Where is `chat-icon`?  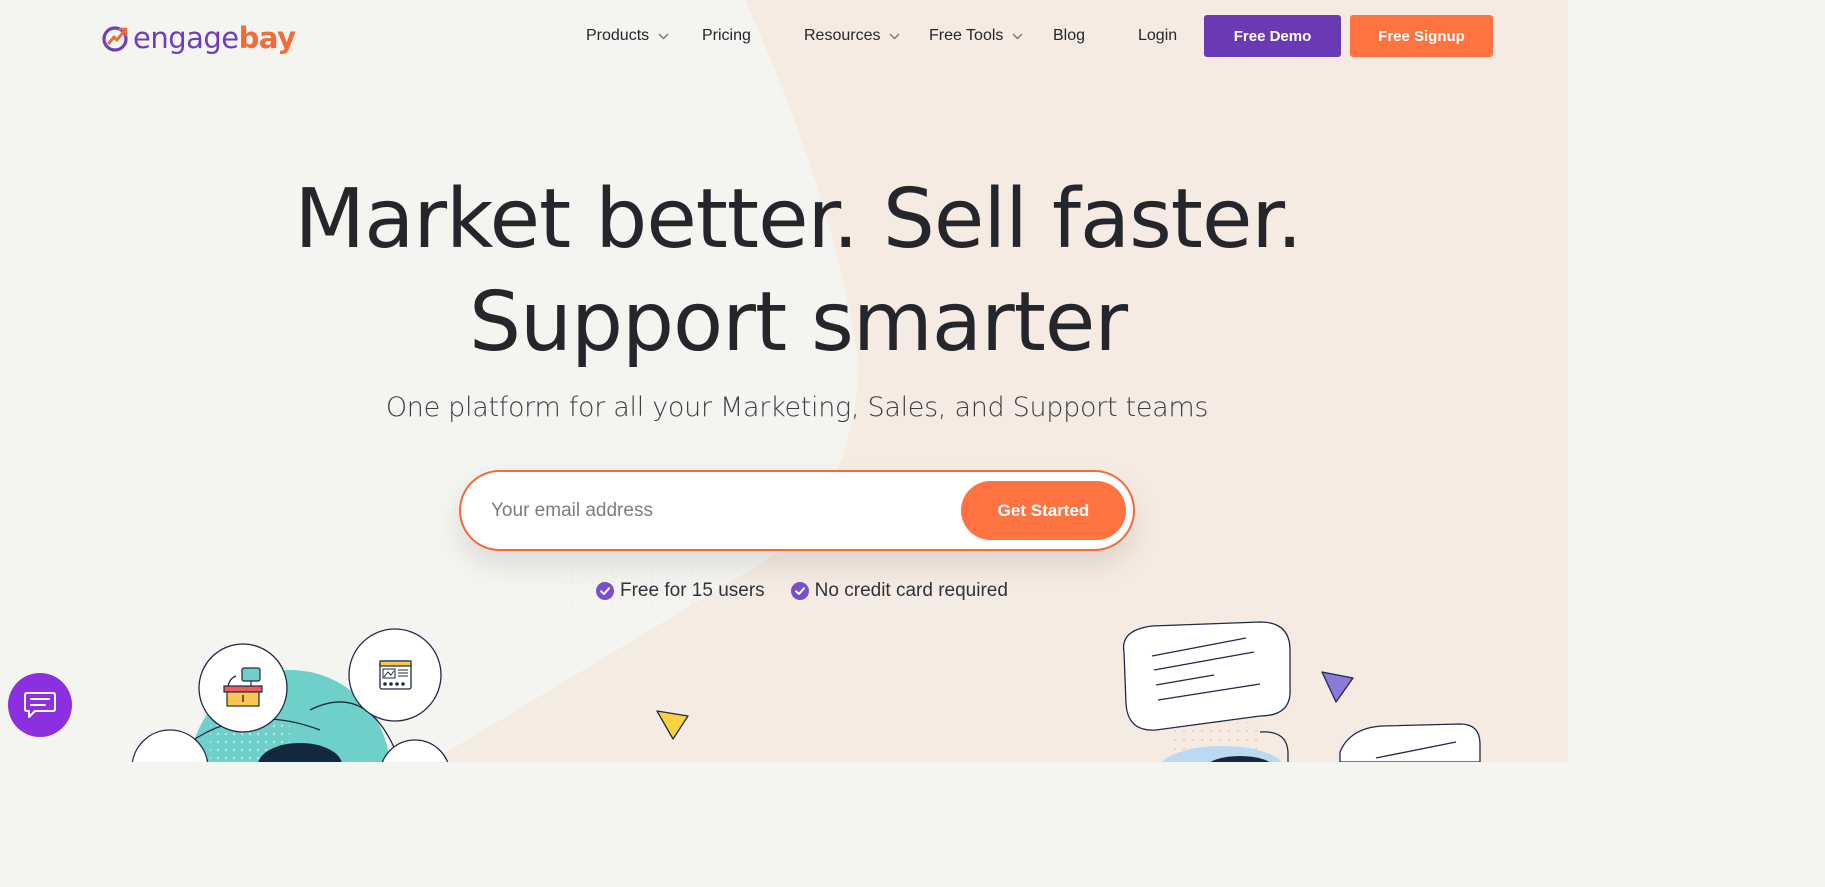 chat-icon is located at coordinates (40, 705).